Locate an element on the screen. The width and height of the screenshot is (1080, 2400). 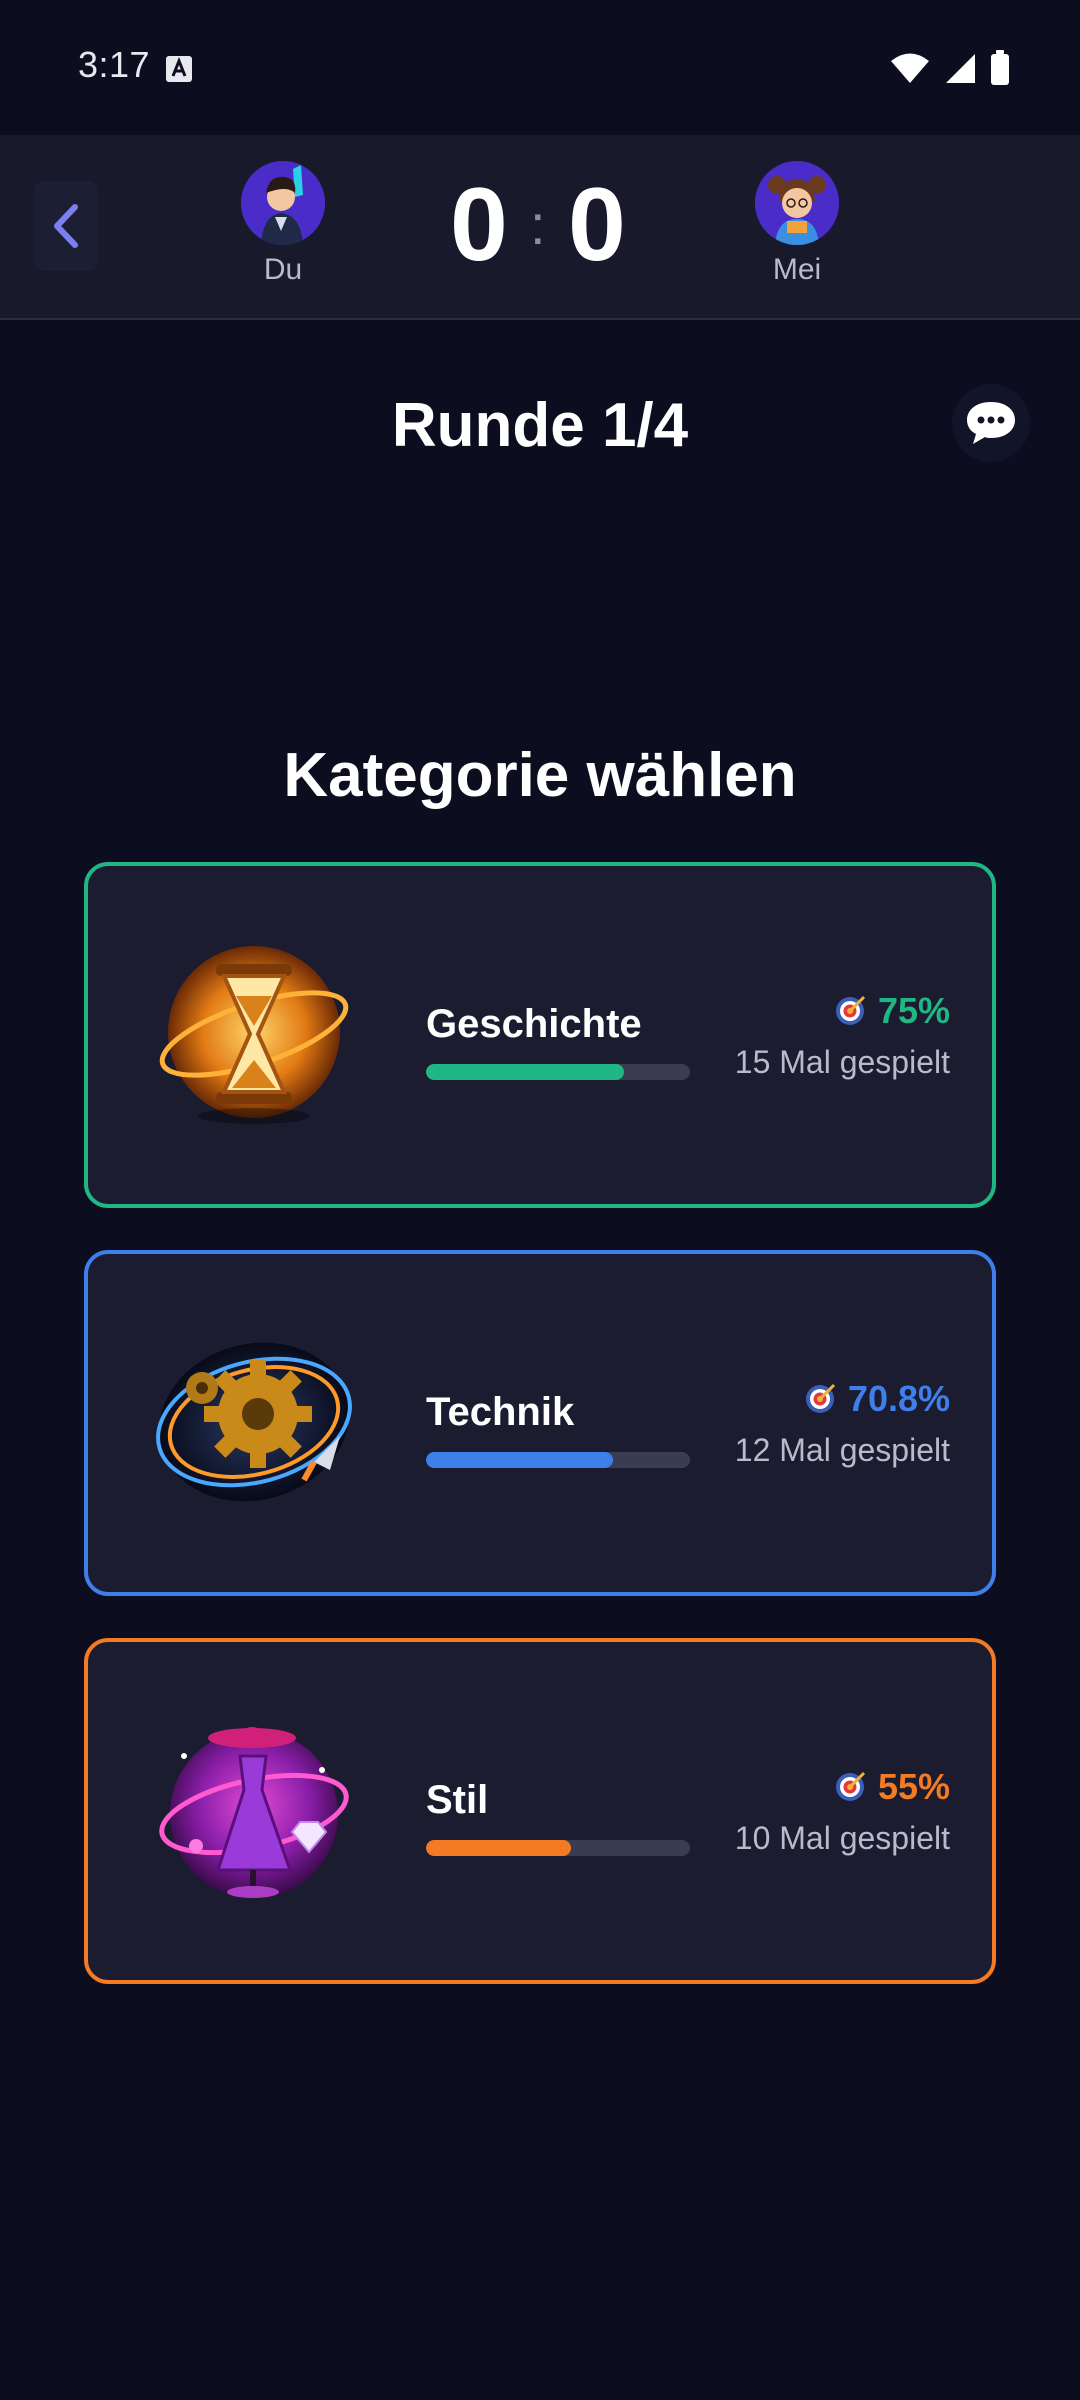
wifi-icon is located at coordinates (910, 68).